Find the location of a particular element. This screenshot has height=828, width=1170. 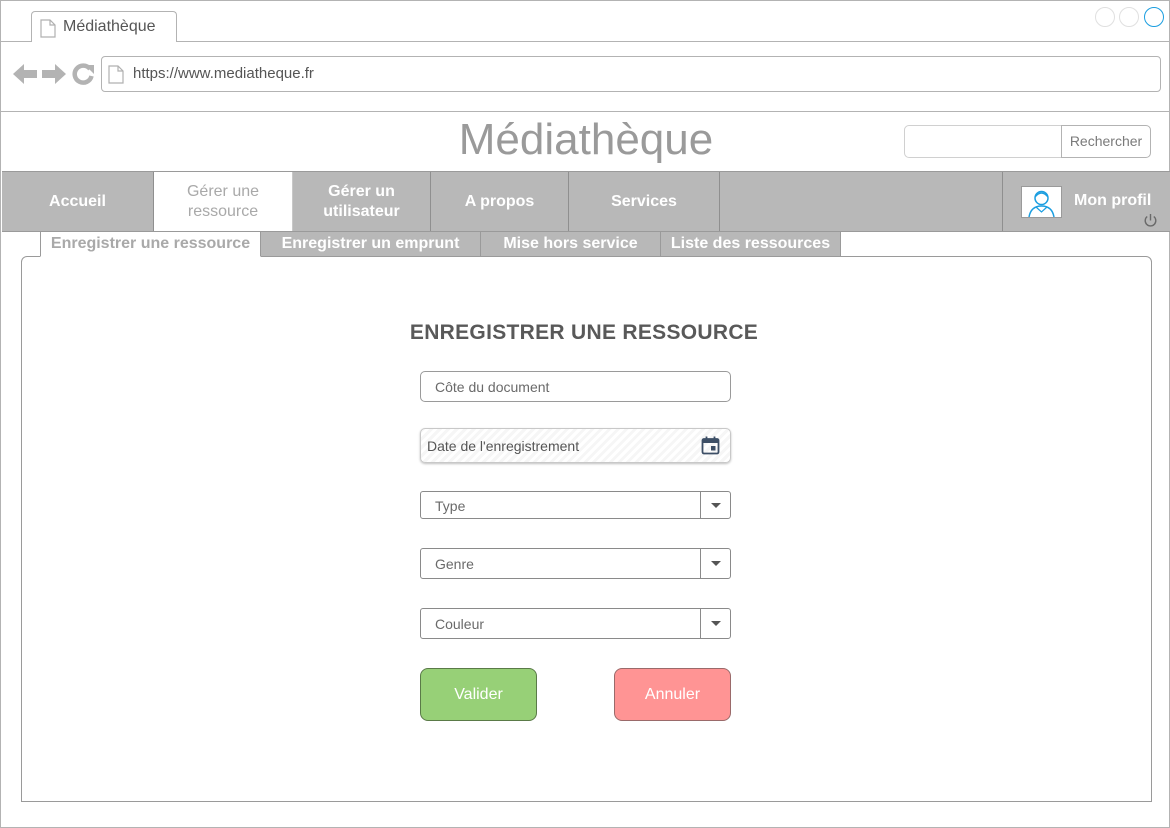

back-arrow-icon is located at coordinates (25, 76).